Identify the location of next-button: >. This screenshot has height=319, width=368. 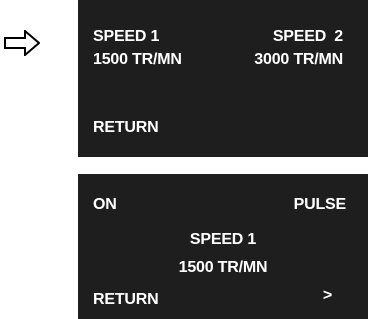
(327, 296).